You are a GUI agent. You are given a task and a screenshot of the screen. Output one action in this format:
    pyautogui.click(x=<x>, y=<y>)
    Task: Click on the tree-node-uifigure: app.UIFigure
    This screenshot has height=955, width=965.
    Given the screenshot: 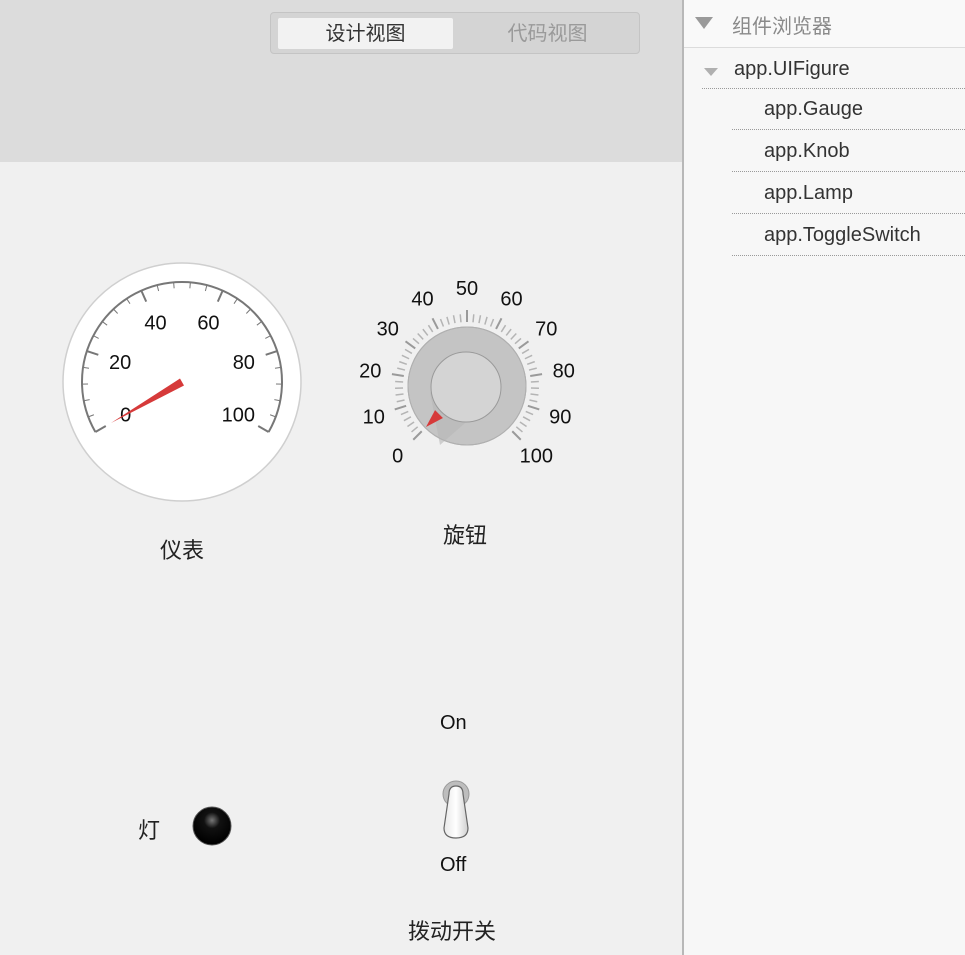 What is the action you would take?
    pyautogui.click(x=833, y=72)
    